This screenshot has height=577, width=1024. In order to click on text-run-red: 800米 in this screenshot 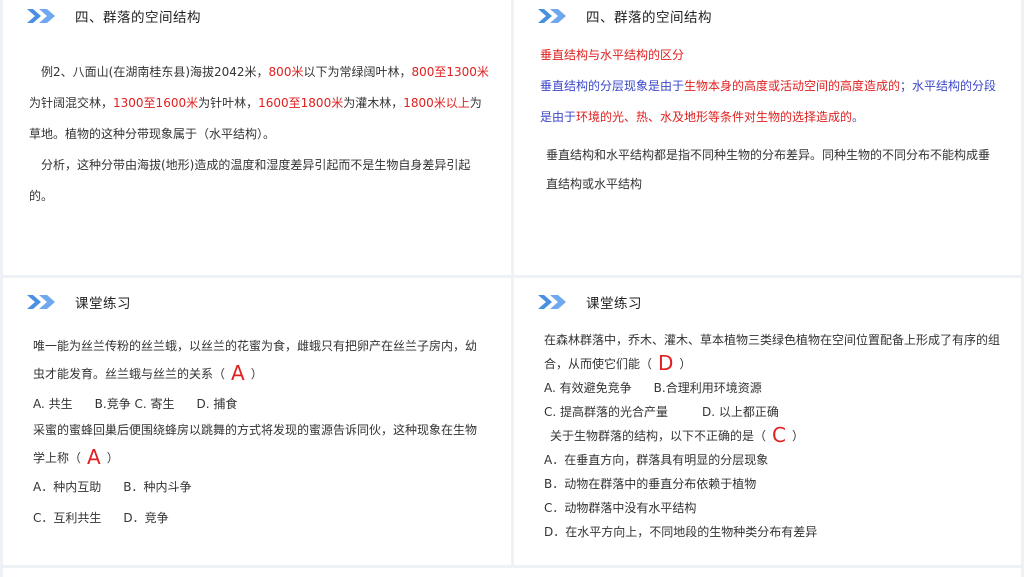, I will do `click(286, 72)`.